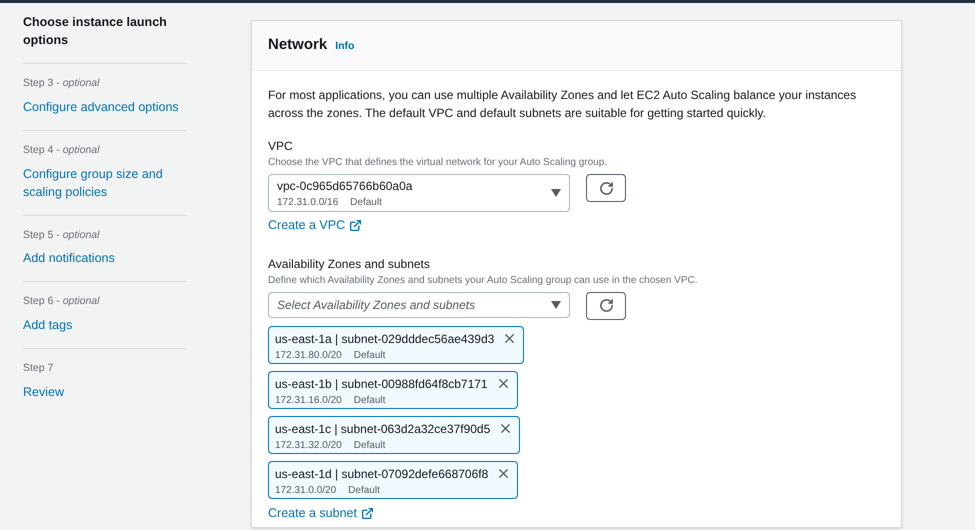  Describe the element at coordinates (376, 305) in the screenshot. I see `select-placeholder: Select Availability Zones and subnets` at that location.